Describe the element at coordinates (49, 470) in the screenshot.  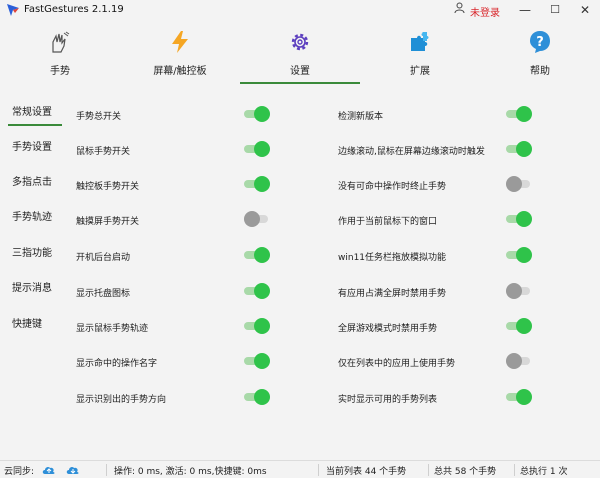
I see `cloud-upload-icon` at that location.